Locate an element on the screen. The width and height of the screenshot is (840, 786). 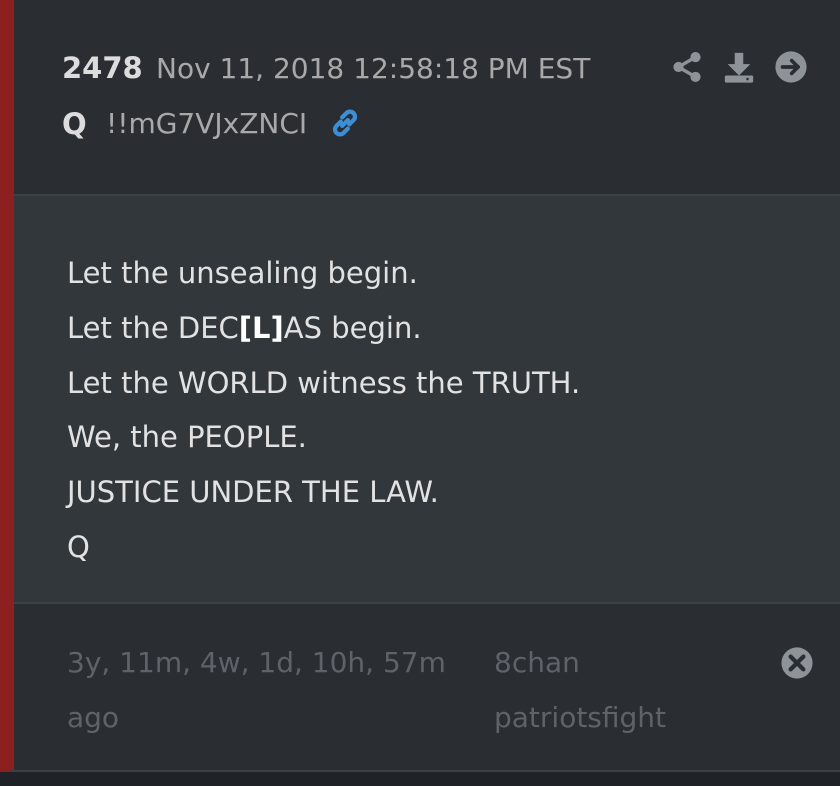
post-age-line-2: ago is located at coordinates (93, 717).